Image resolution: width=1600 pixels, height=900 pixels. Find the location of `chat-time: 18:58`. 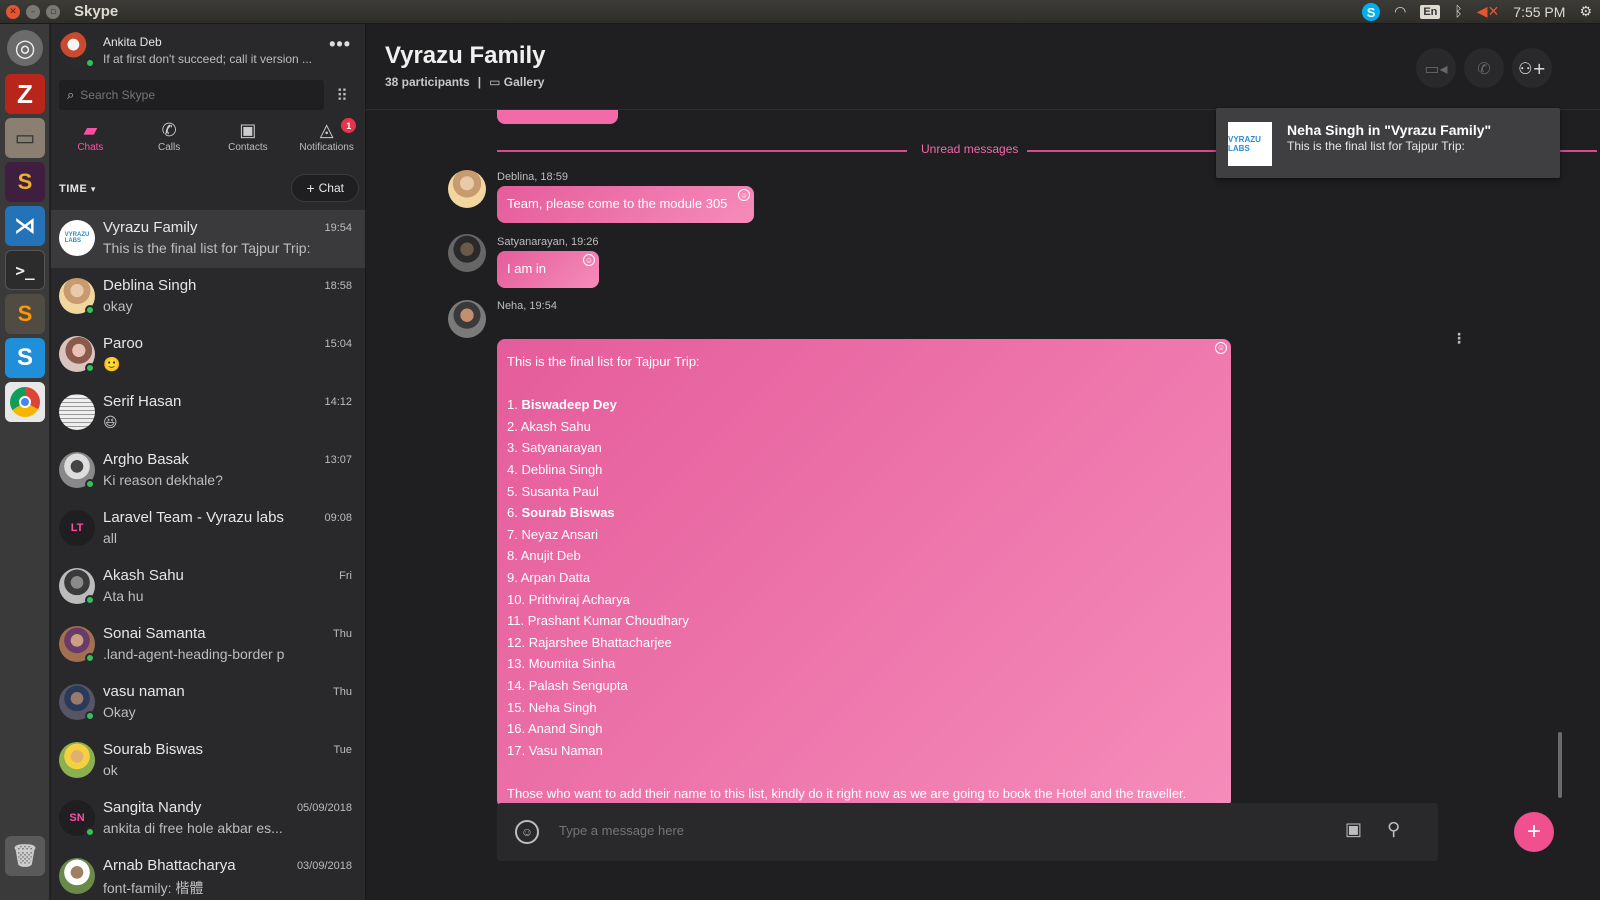

chat-time: 18:58 is located at coordinates (338, 286).